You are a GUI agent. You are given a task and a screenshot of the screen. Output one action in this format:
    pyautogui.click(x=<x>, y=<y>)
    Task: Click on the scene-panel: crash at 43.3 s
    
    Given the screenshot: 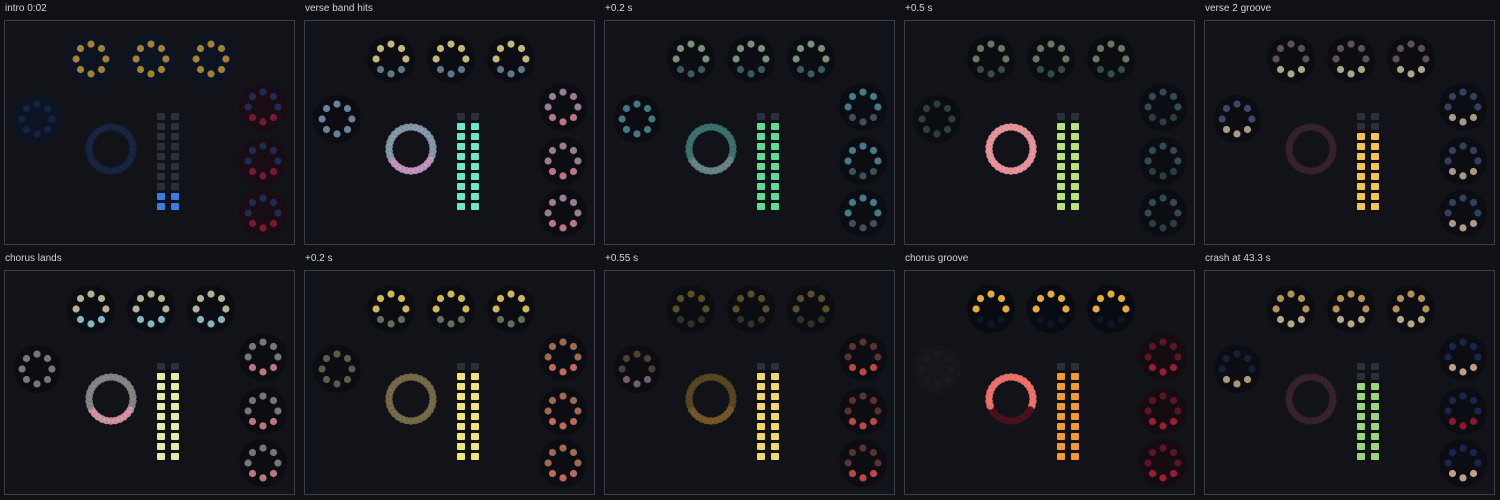 What is the action you would take?
    pyautogui.click(x=1350, y=375)
    